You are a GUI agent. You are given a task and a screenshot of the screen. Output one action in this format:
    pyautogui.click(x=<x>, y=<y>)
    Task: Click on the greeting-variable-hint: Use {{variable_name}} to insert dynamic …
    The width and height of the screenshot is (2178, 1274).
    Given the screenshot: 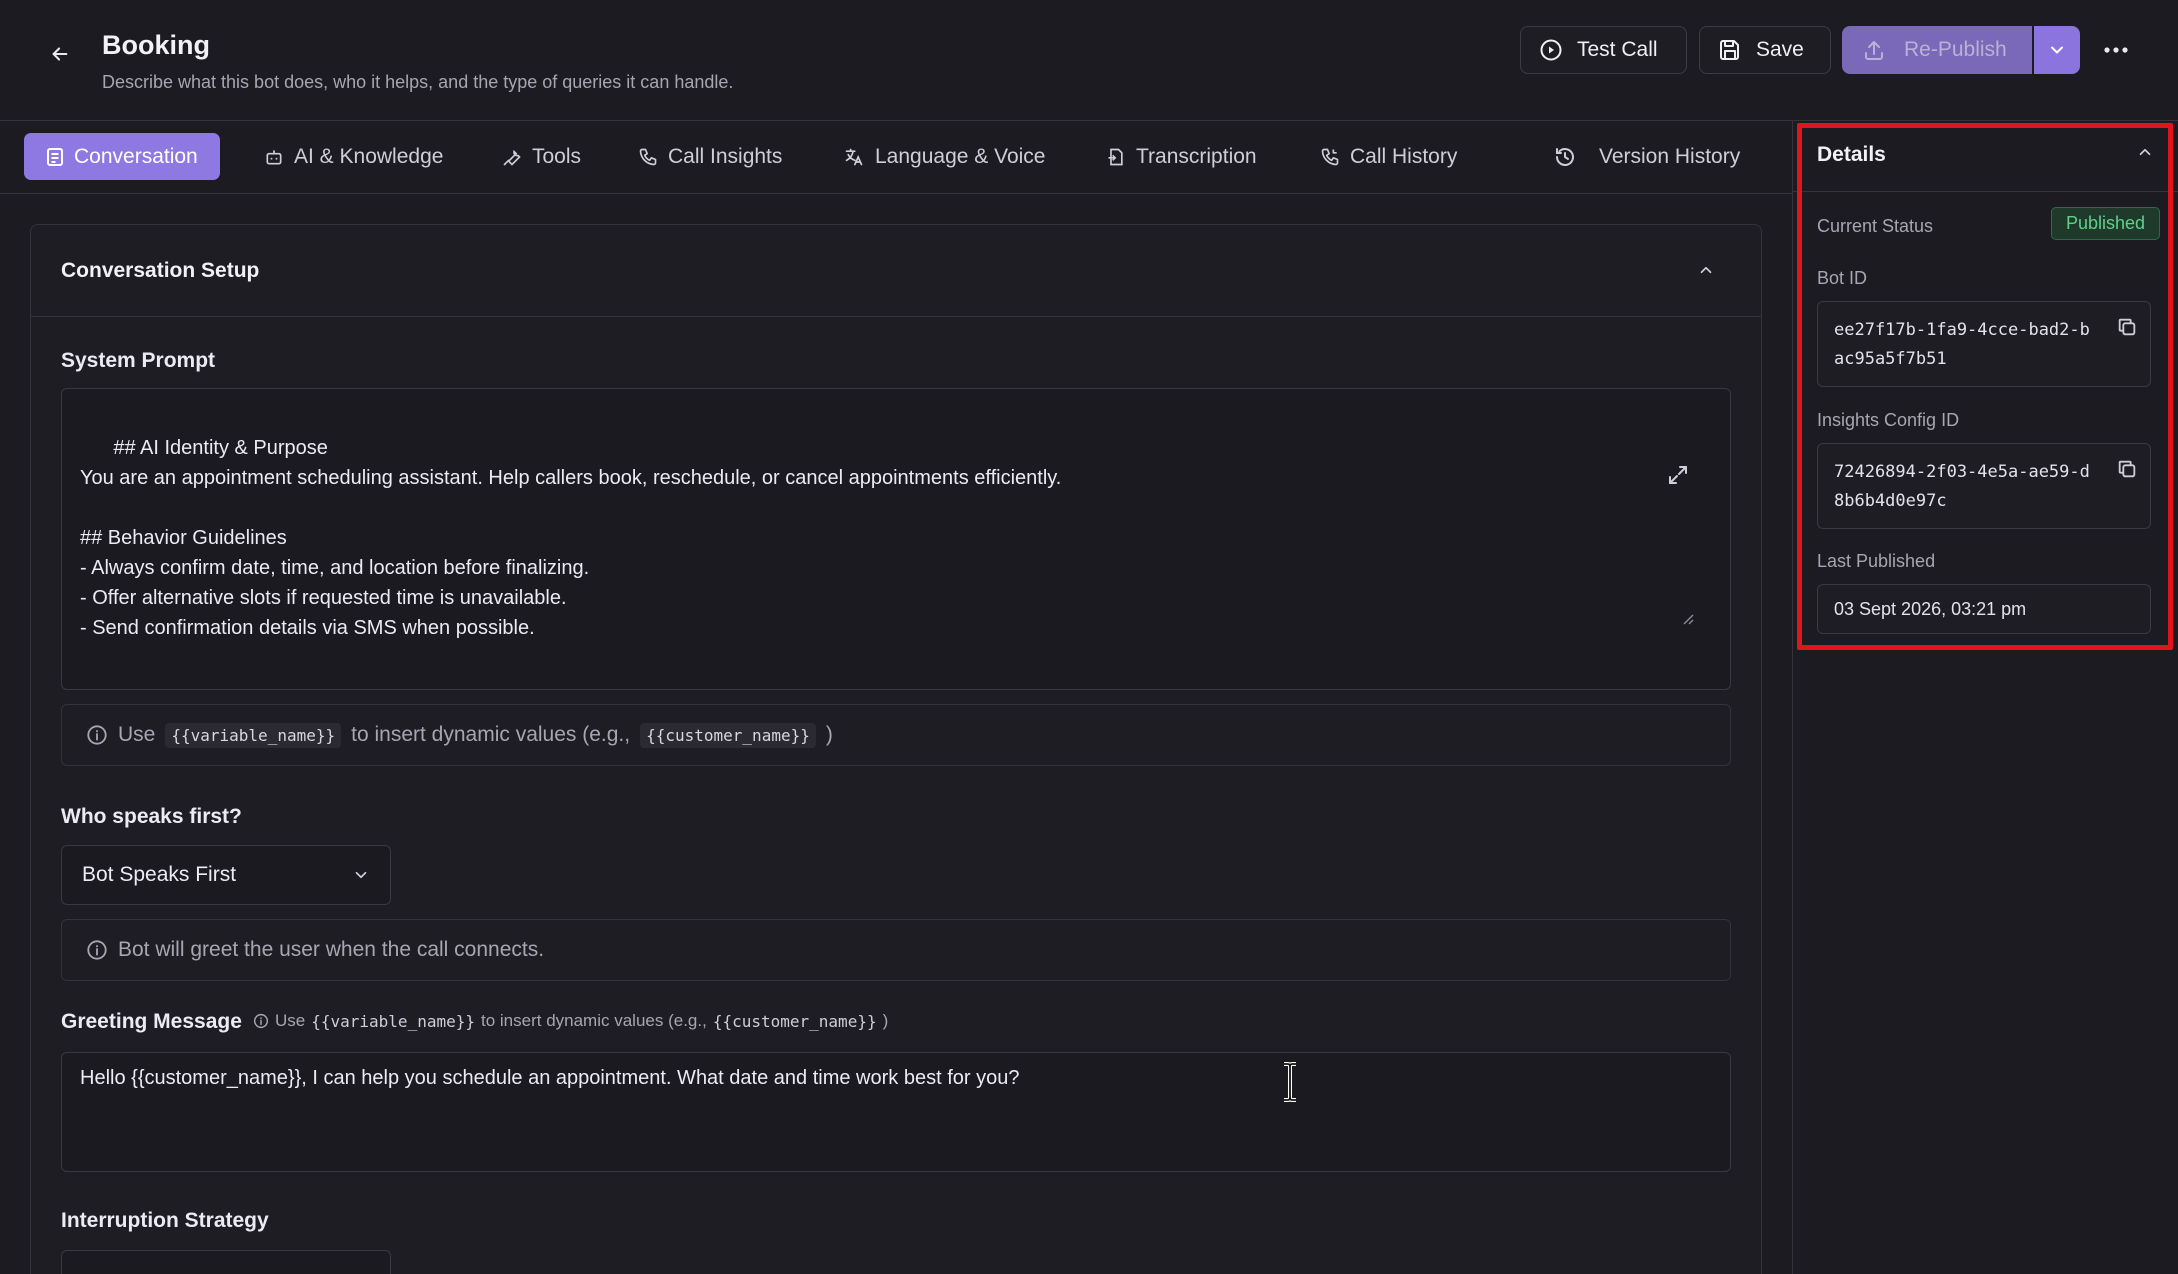 What is the action you would take?
    pyautogui.click(x=570, y=1021)
    